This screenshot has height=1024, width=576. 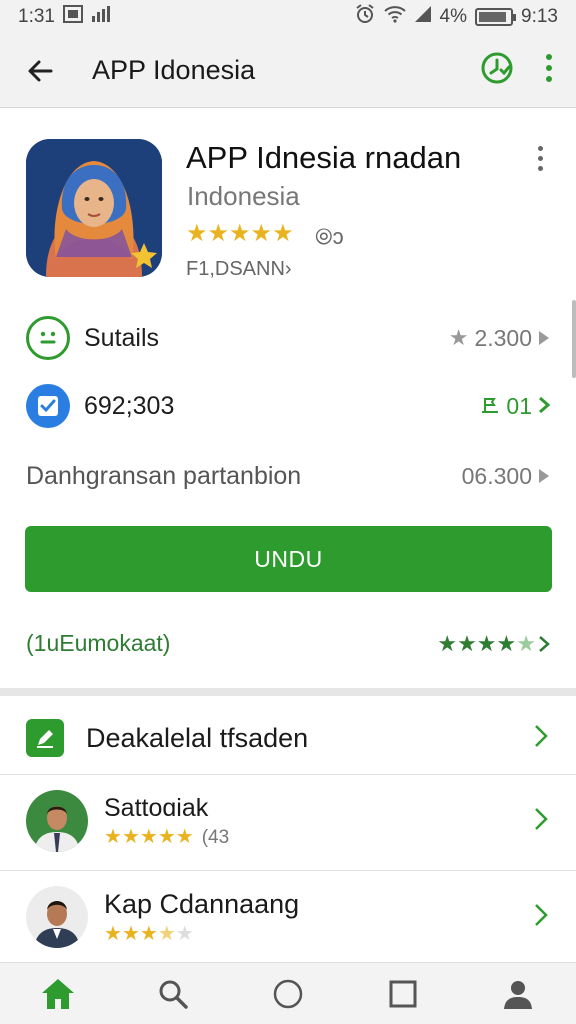 I want to click on signal-icon, so click(x=101, y=17).